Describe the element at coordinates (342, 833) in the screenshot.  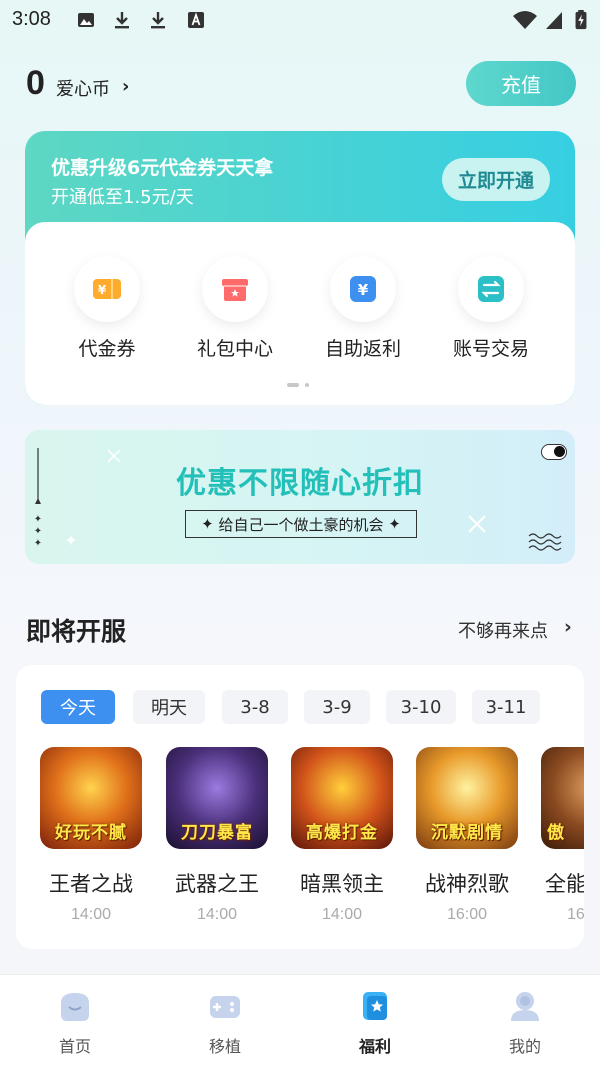
I see `game-thumbnail-caption: 高爆打金` at that location.